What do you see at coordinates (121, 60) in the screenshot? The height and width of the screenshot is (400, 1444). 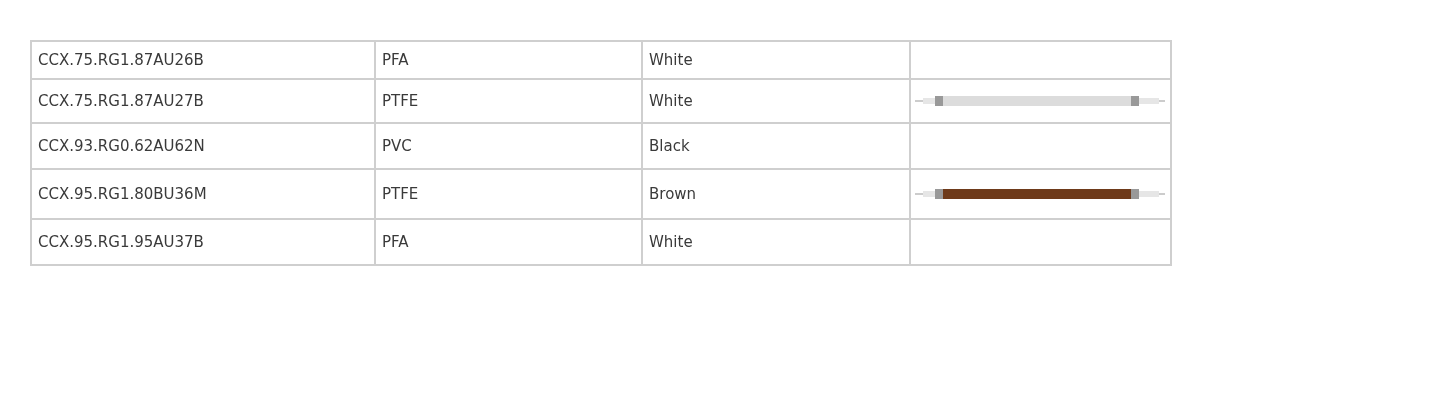 I see `table-cell: CCX.75.RG1.87AU26B` at bounding box center [121, 60].